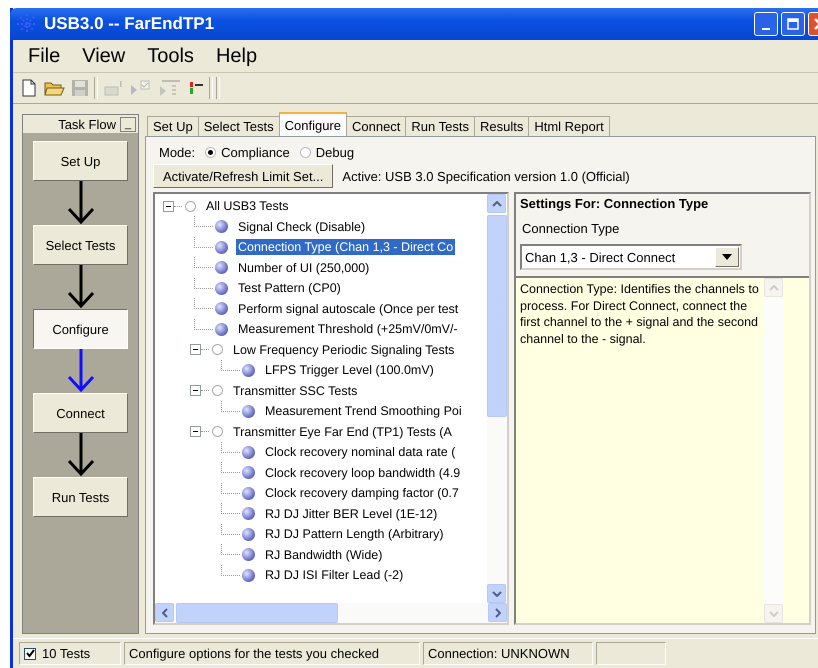  Describe the element at coordinates (342, 432) in the screenshot. I see `tree-item: Transmitter Eye Far End (TP1) Tests (A` at that location.